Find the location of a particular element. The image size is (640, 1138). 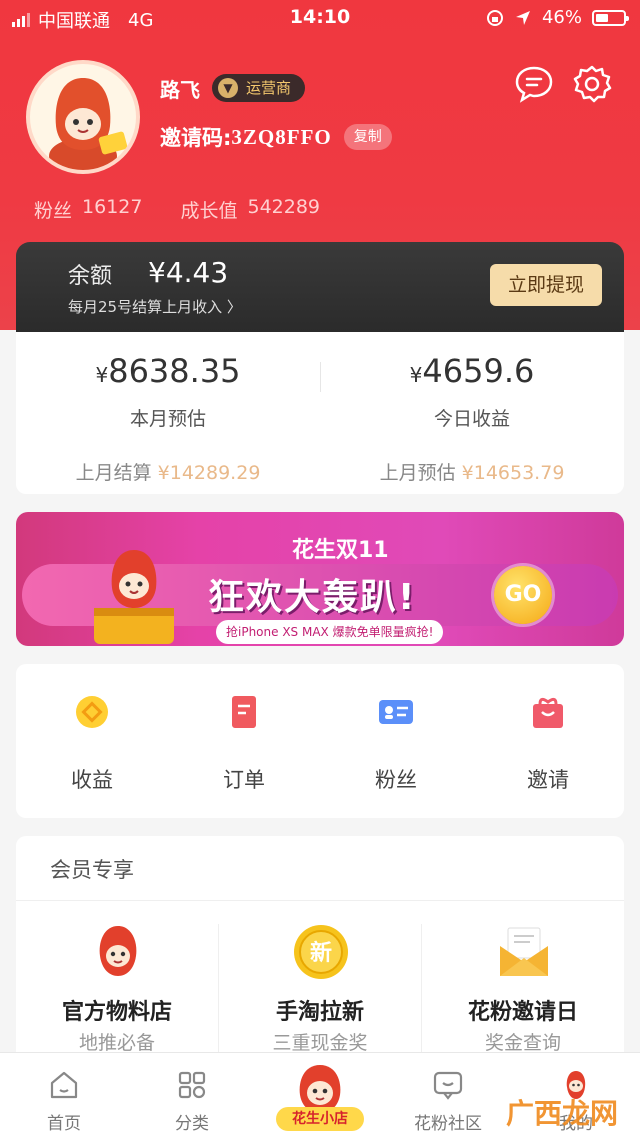

today-earnings-label: 今日收益 is located at coordinates (471, 419).